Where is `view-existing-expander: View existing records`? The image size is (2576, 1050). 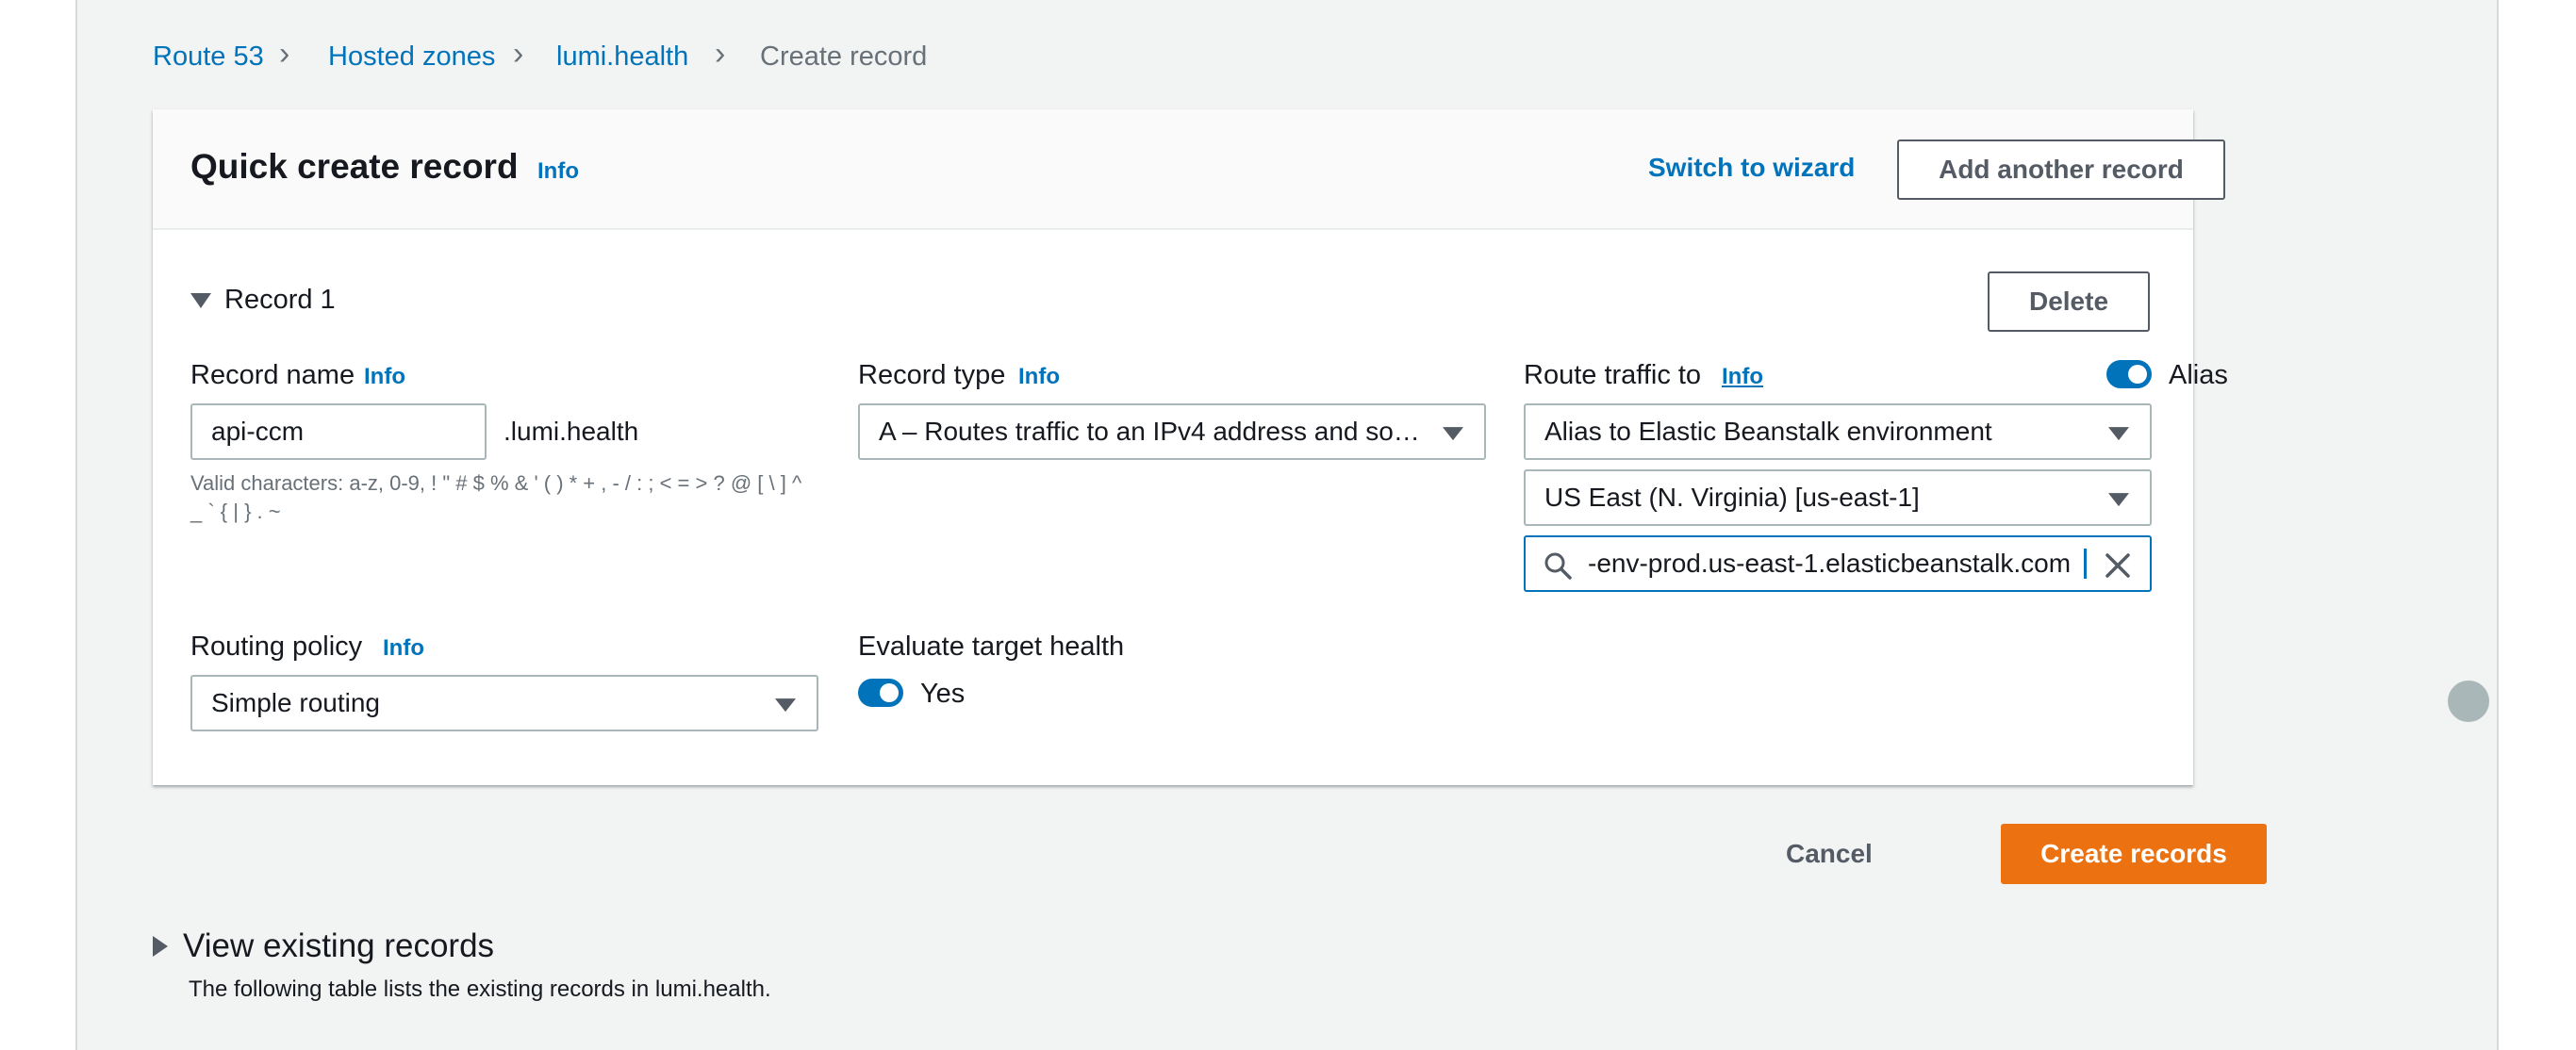
view-existing-expander: View existing records is located at coordinates (323, 946).